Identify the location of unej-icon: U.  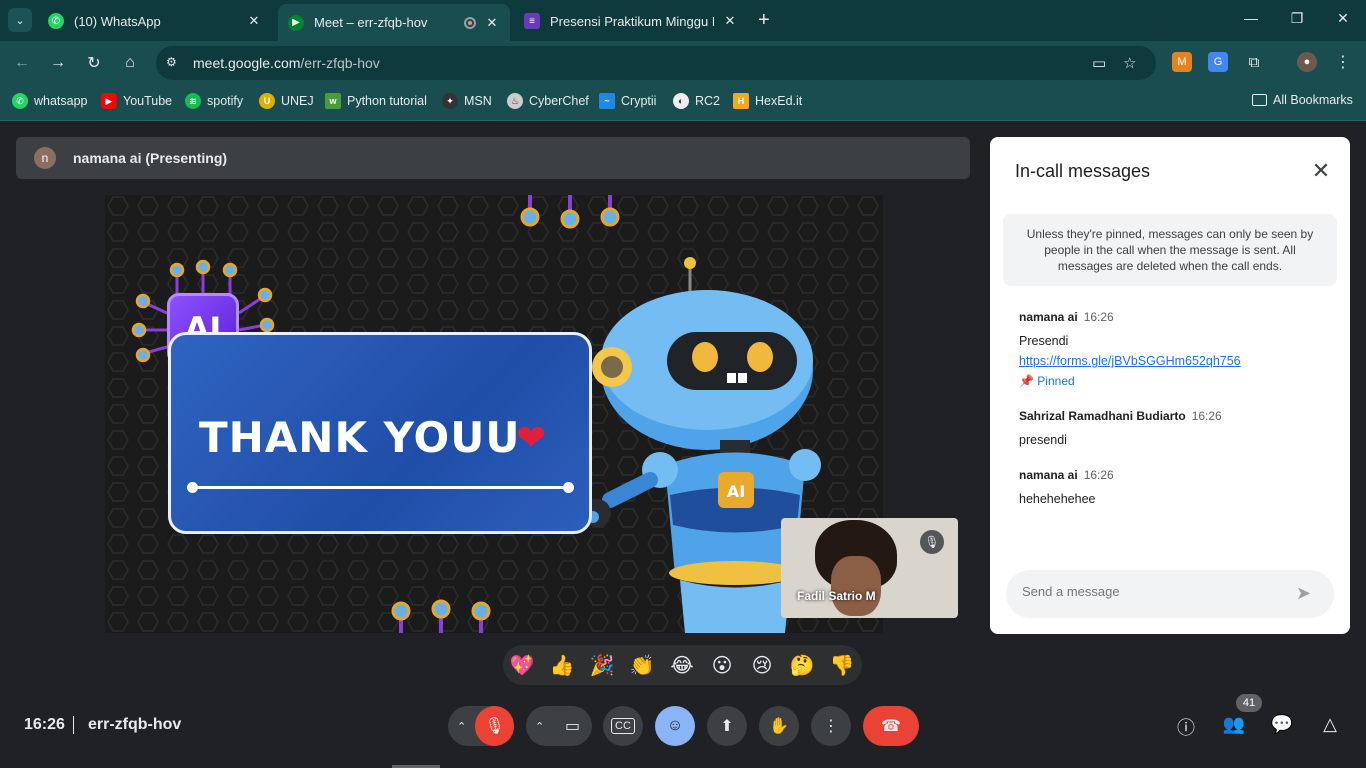
(267, 101).